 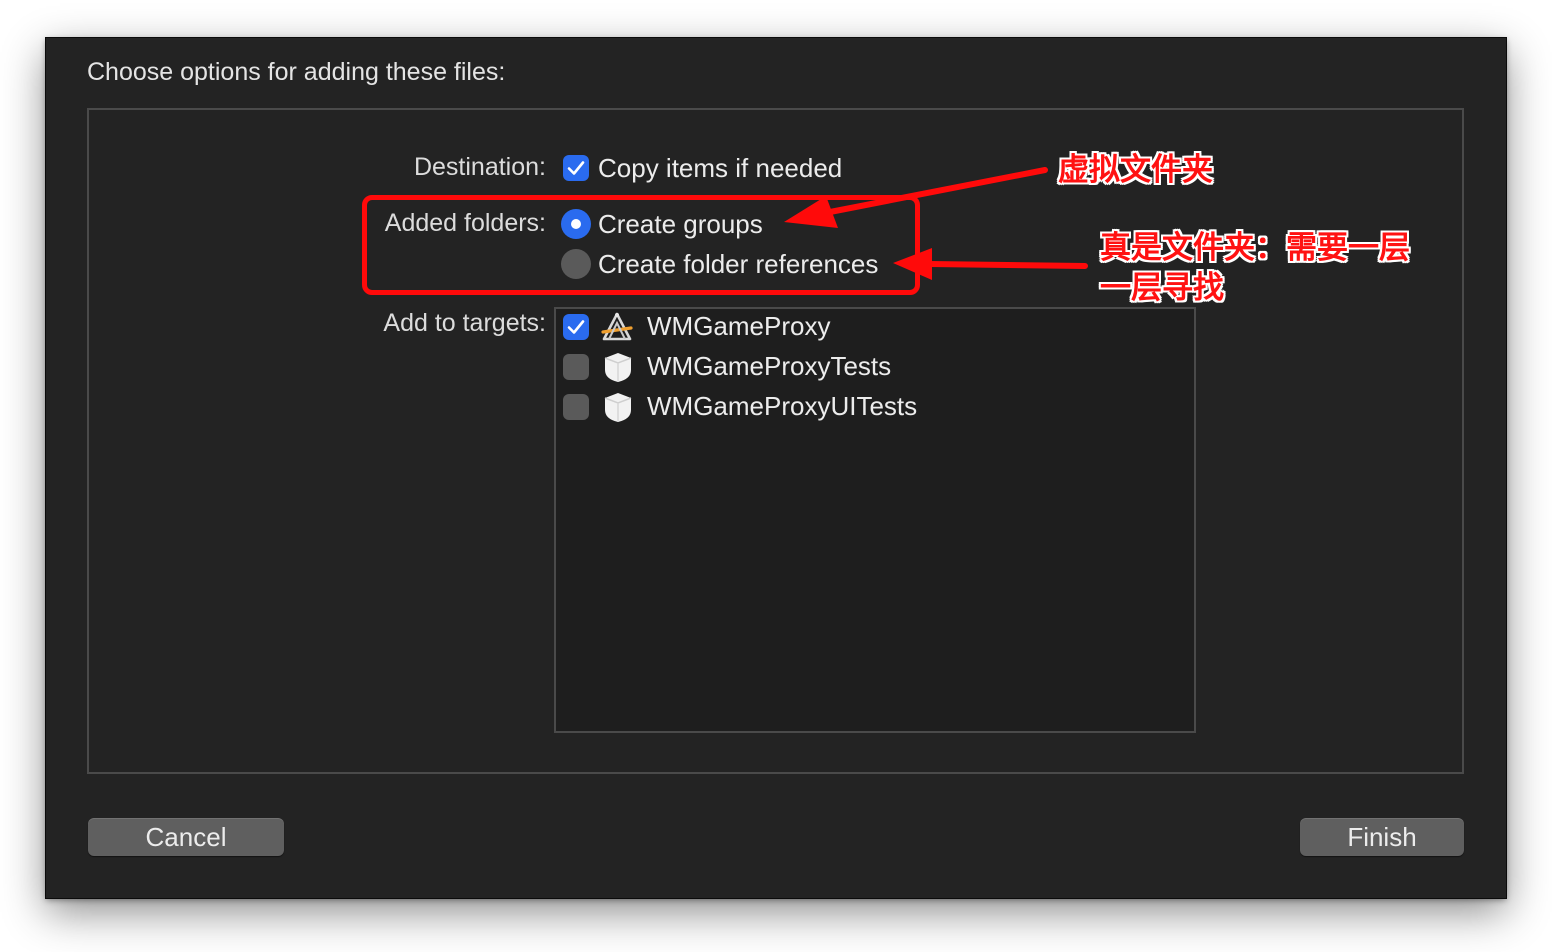 What do you see at coordinates (1135, 170) in the screenshot?
I see `annotation-virtual-folder: 虚拟文件夹` at bounding box center [1135, 170].